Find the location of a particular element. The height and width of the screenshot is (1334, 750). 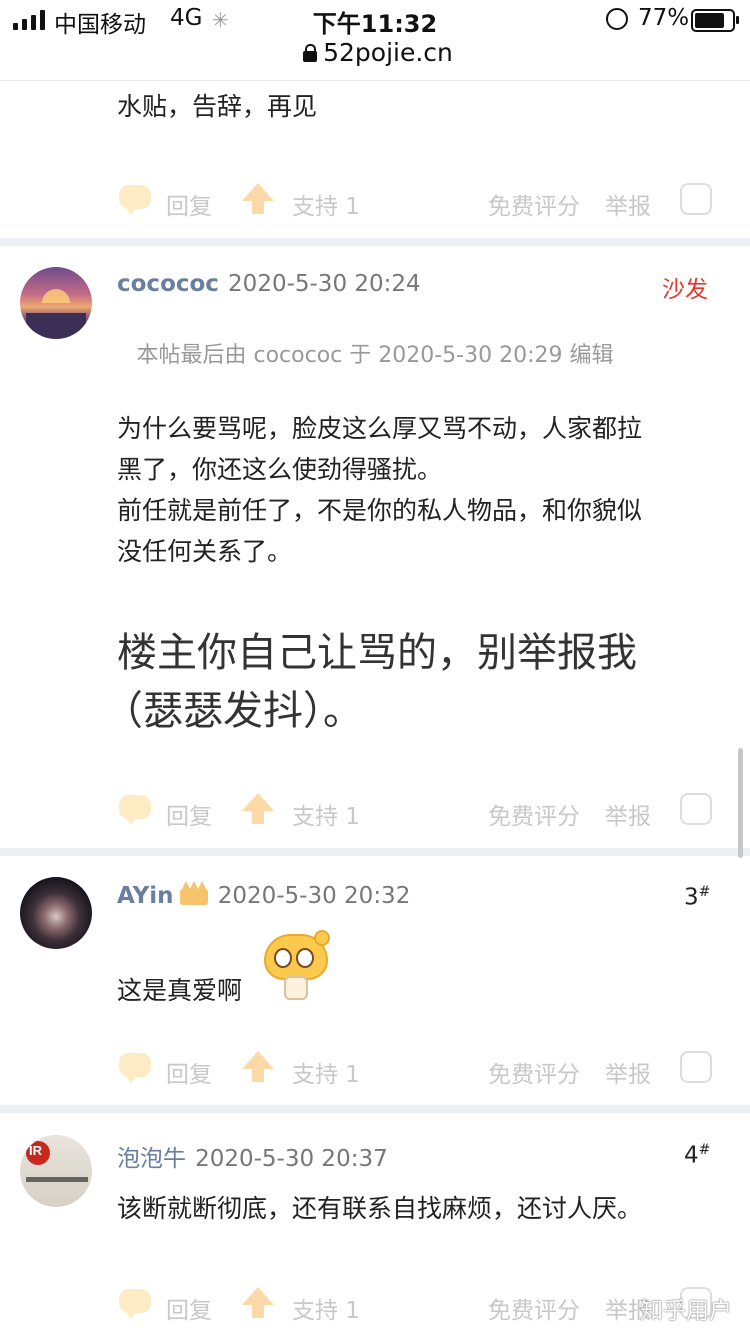

floor-number: 3# is located at coordinates (697, 897).